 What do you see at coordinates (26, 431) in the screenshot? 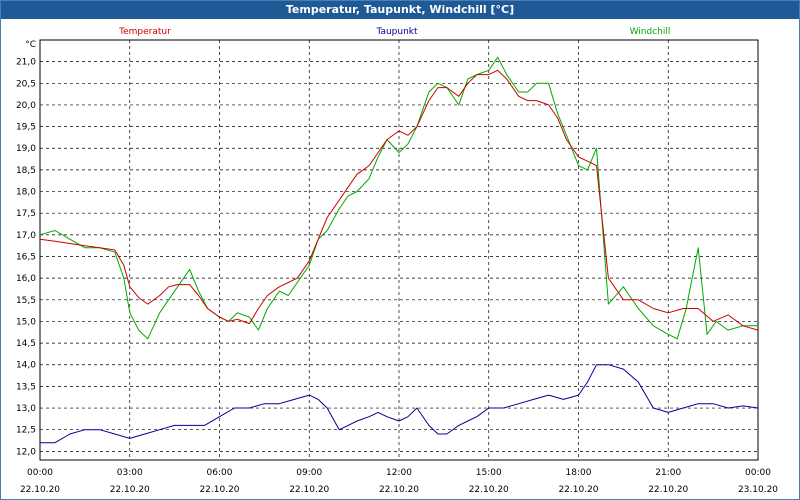
I see `y-tick-label: 12,5` at bounding box center [26, 431].